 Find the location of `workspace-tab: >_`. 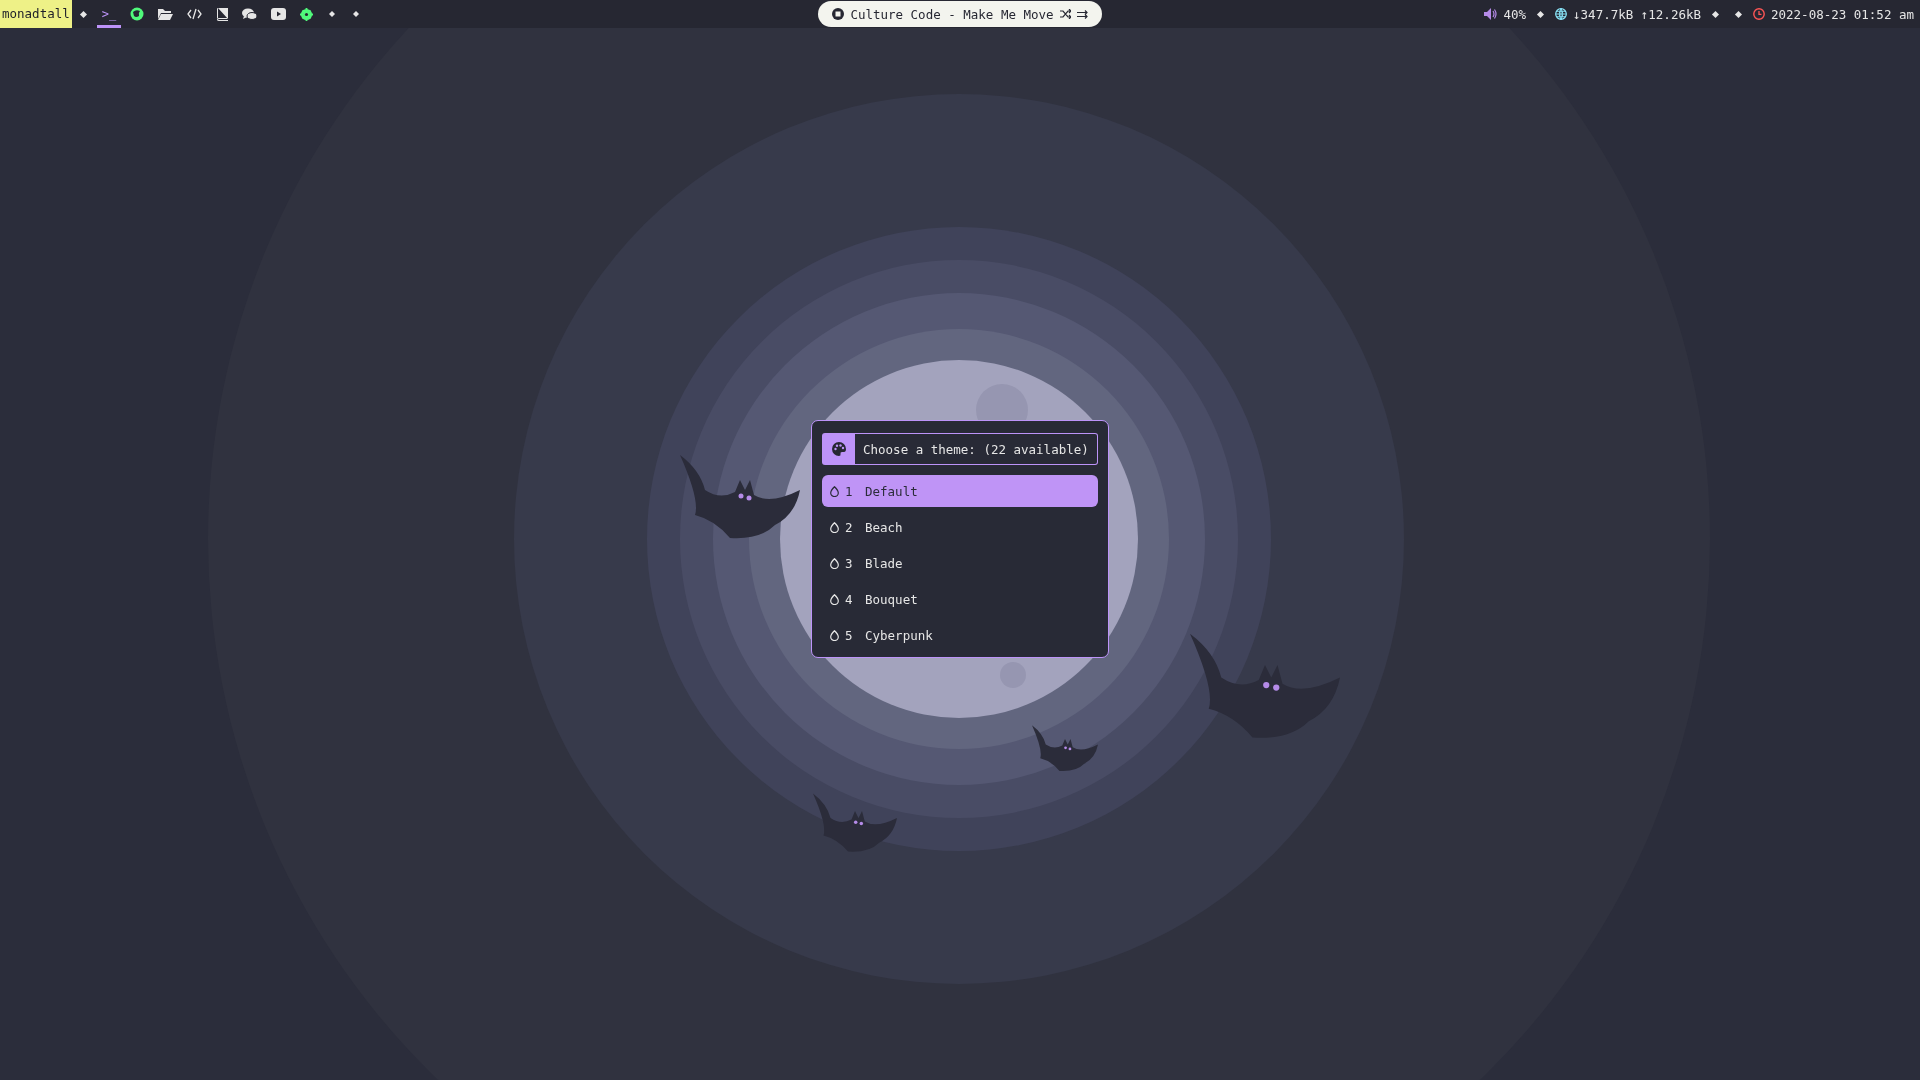

workspace-tab: >_ is located at coordinates (109, 14).